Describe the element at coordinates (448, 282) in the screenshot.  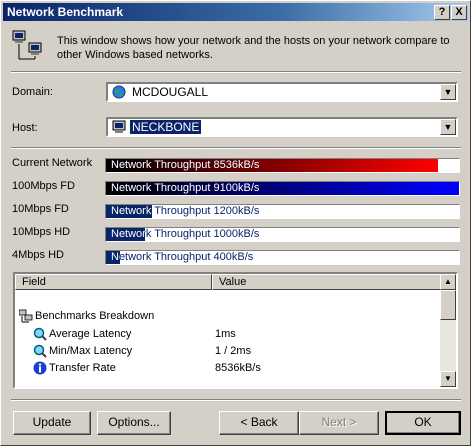
I see `scroll-up-arrow-icon: ▲` at that location.